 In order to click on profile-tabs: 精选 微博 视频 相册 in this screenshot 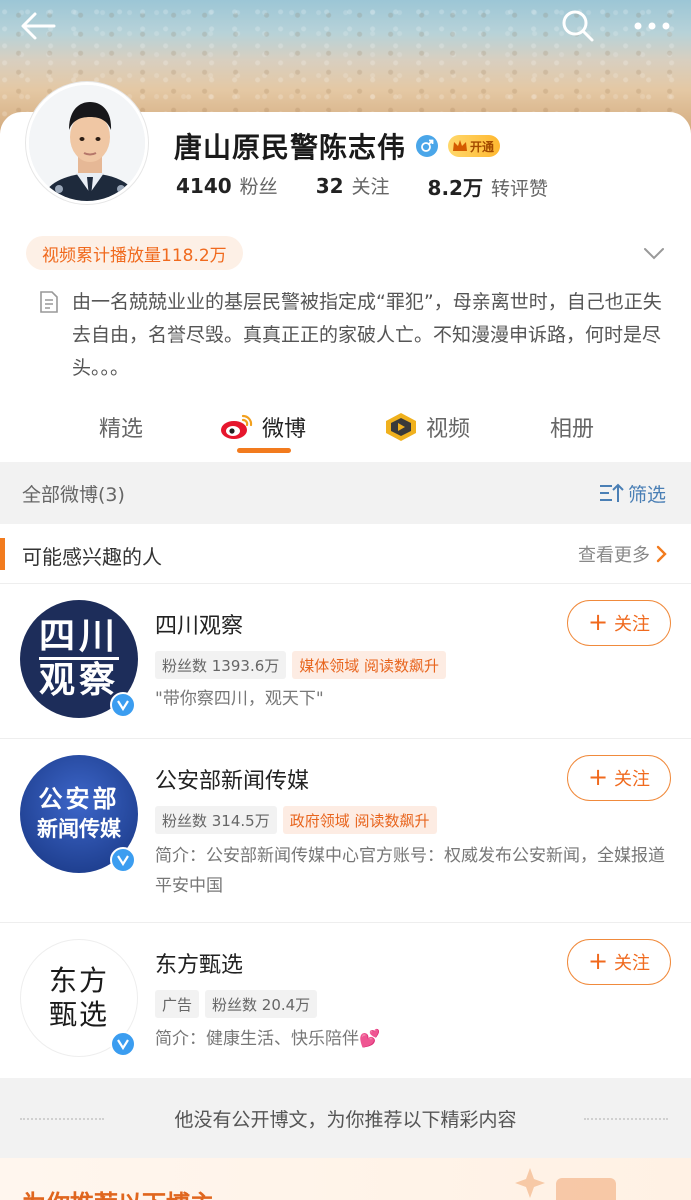, I will do `click(345, 431)`.